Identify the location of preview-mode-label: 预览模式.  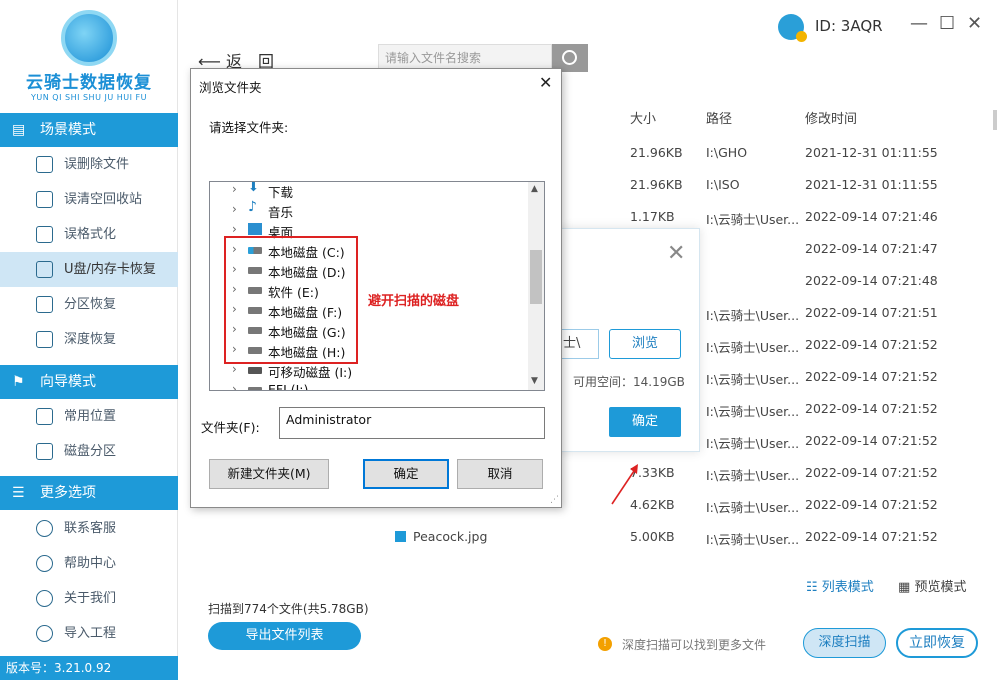
(940, 587).